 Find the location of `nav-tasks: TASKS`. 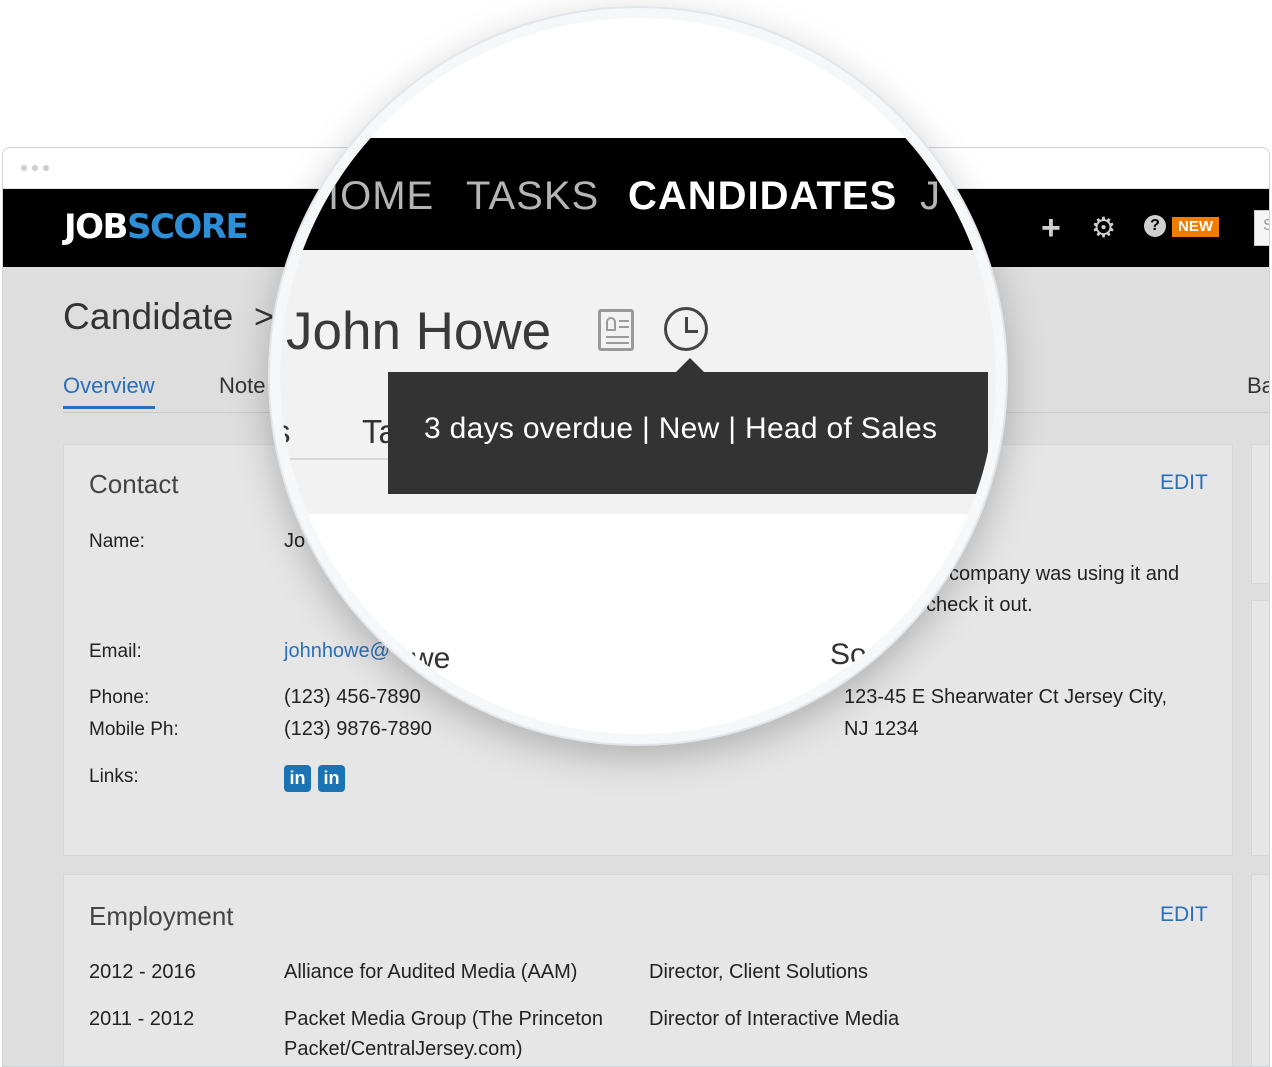

nav-tasks: TASKS is located at coordinates (532, 196).